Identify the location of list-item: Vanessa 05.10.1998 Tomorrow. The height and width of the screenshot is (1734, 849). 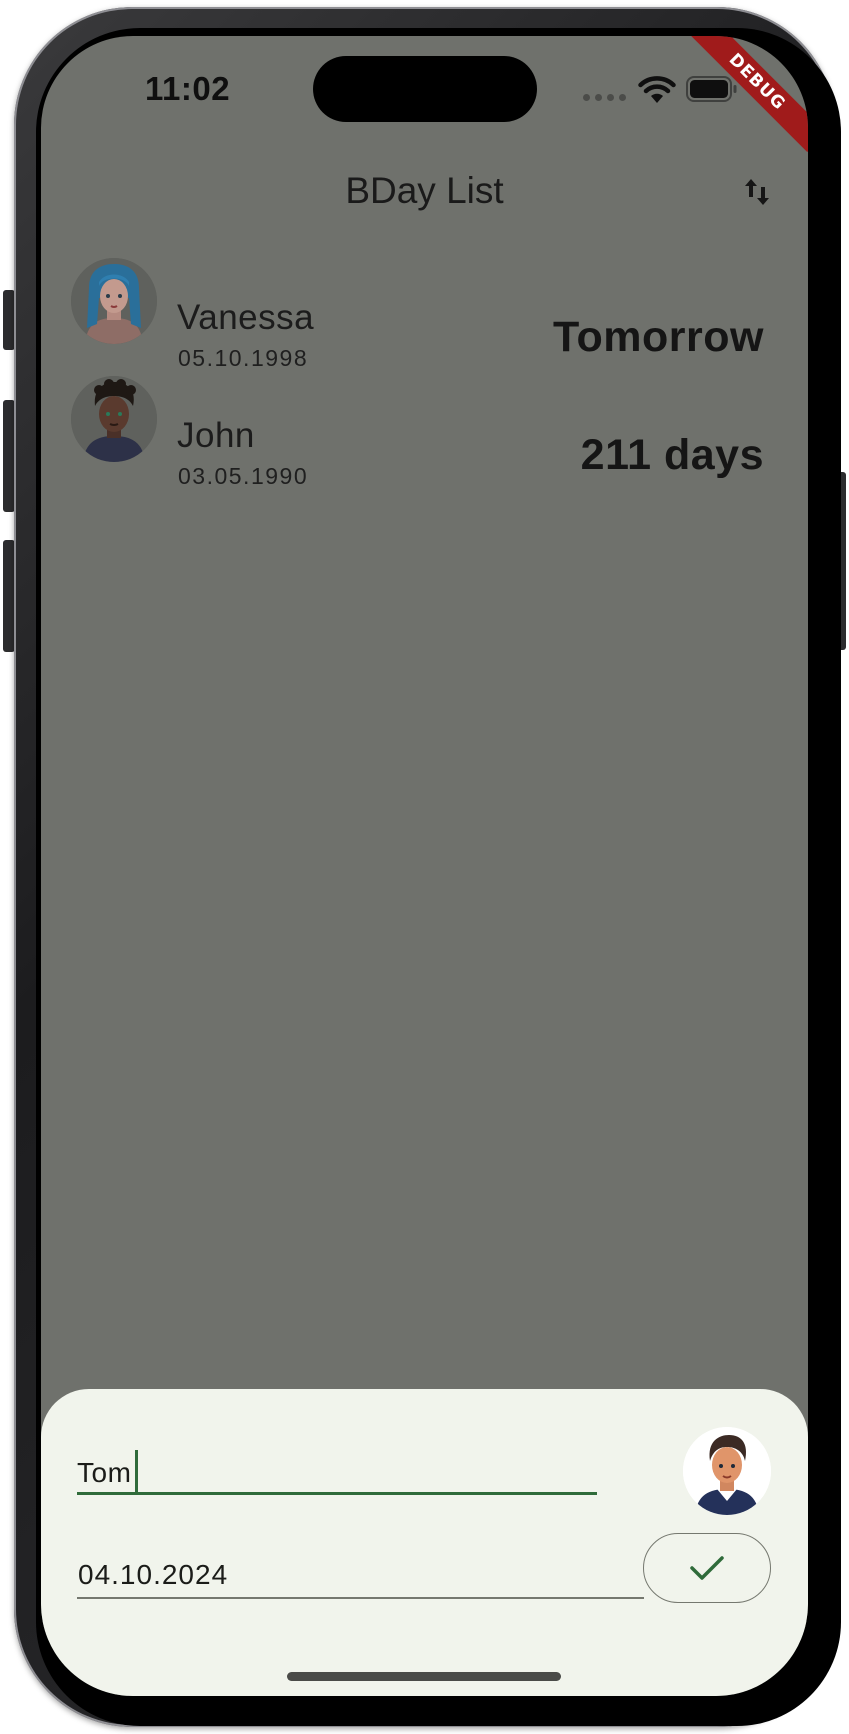
(424, 308).